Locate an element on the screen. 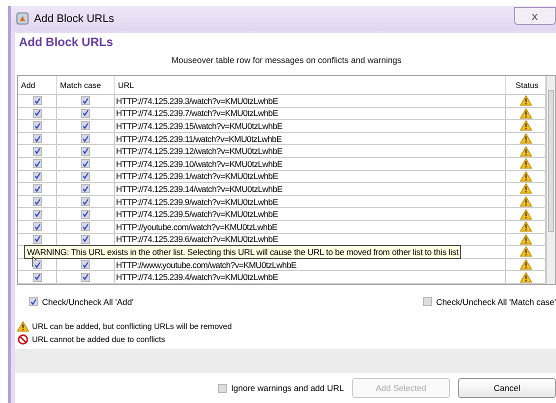  panel-title: Add Block URLs is located at coordinates (66, 41).